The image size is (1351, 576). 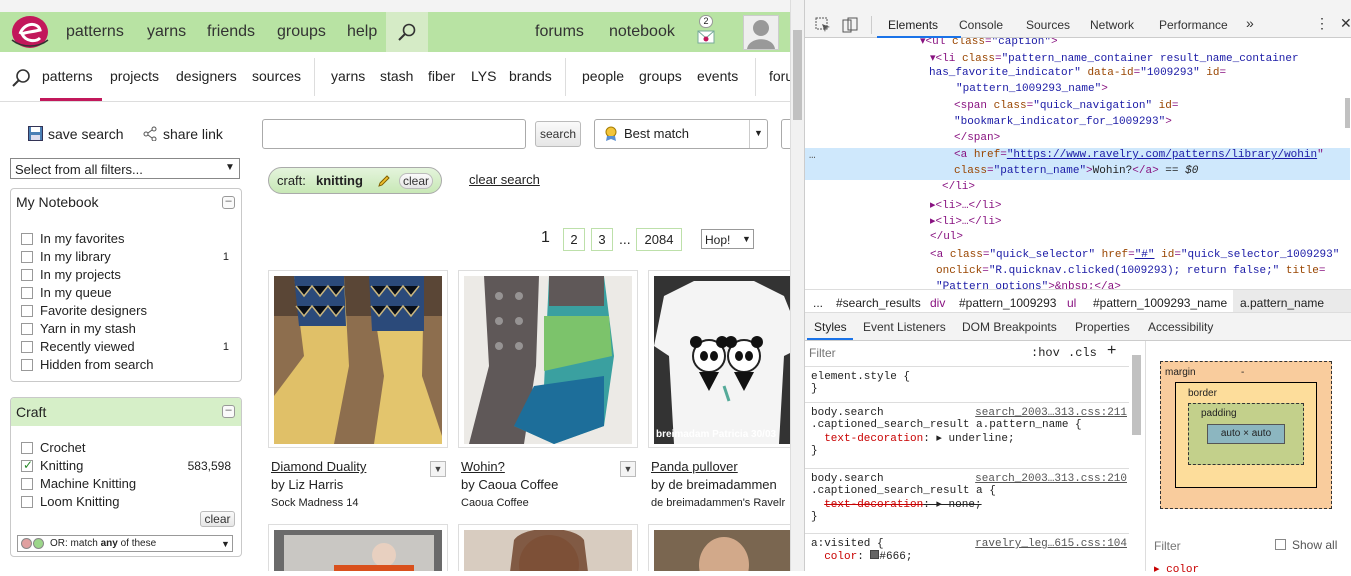 What do you see at coordinates (407, 32) in the screenshot?
I see `topnav-search-tab` at bounding box center [407, 32].